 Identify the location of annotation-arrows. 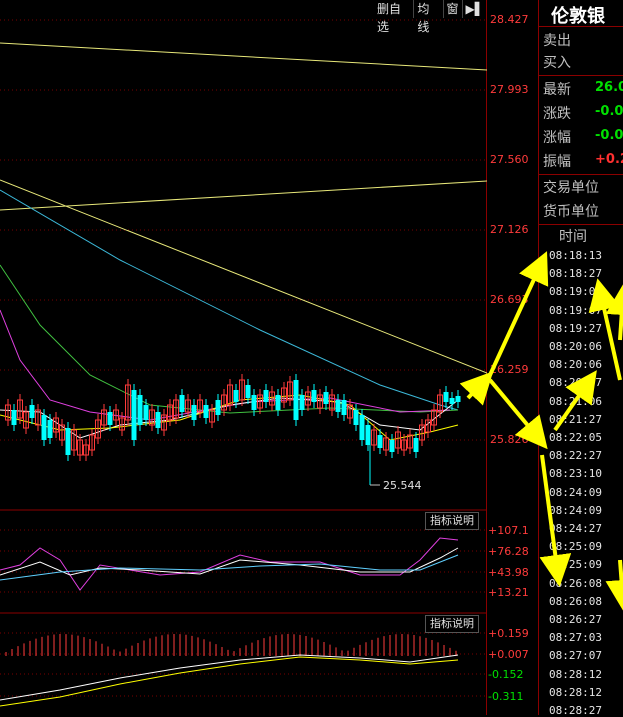
(541, 431).